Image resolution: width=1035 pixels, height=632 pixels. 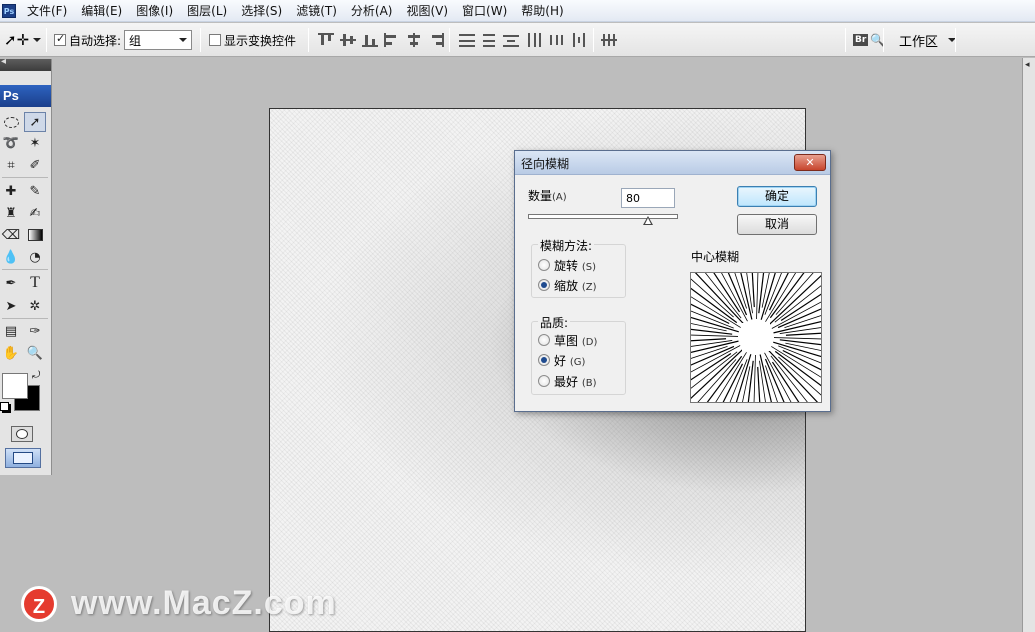 I want to click on quality-good-label: 好 (G), so click(x=570, y=361).